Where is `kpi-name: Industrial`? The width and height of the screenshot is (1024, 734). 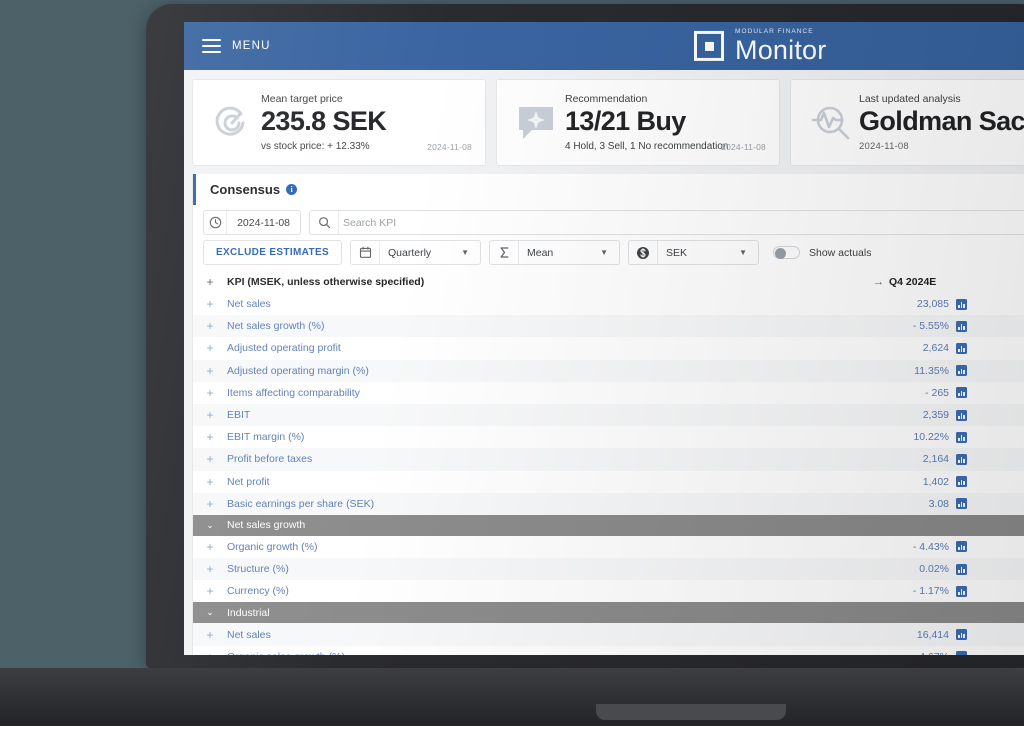 kpi-name: Industrial is located at coordinates (550, 613).